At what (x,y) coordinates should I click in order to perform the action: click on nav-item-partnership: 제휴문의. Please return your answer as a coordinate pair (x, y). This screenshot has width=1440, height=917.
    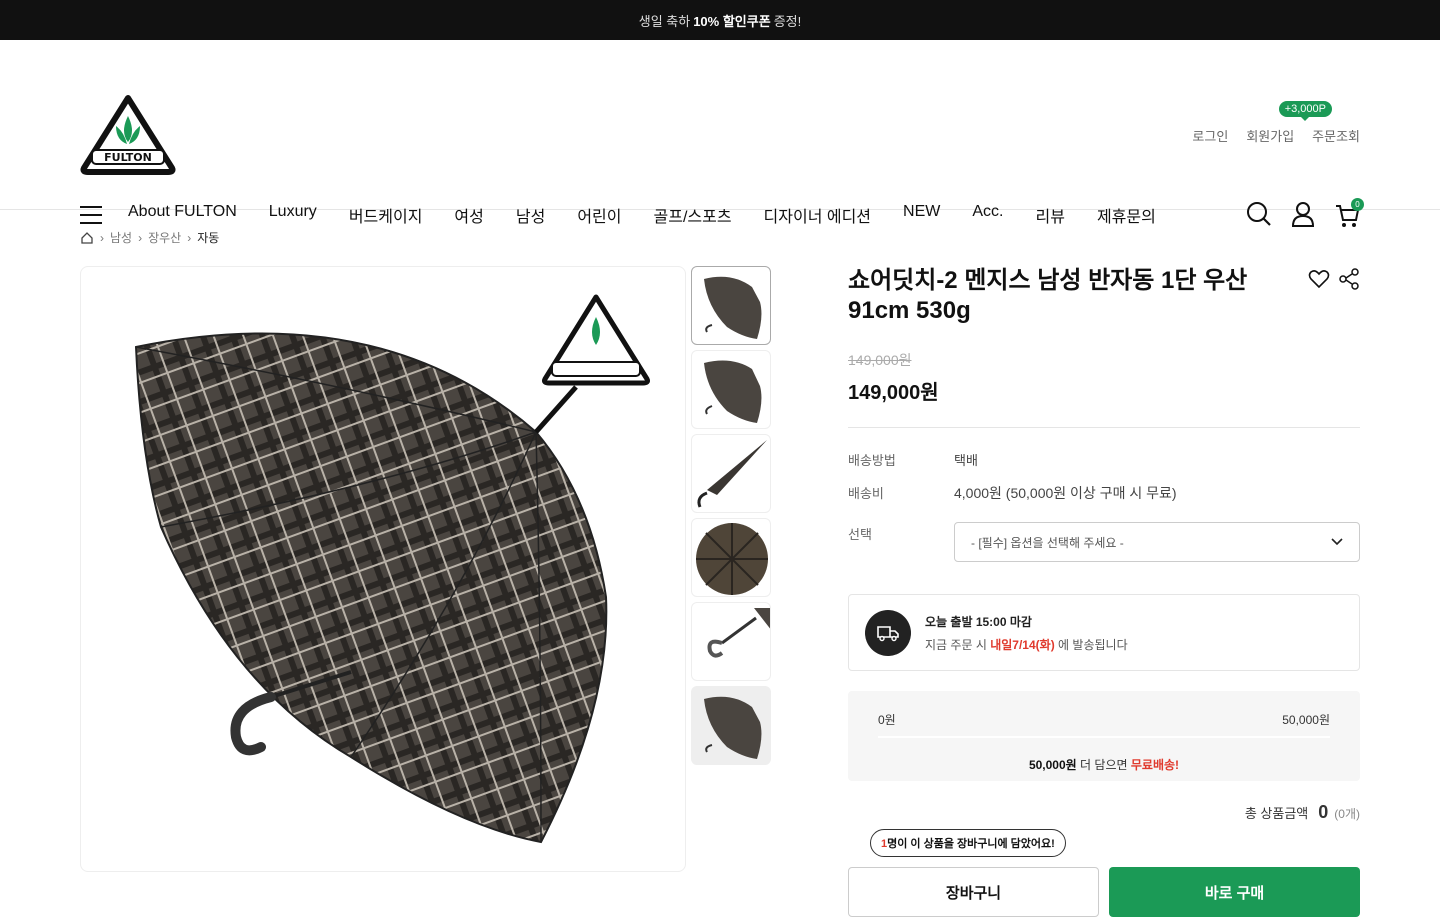
    Looking at the image, I should click on (1126, 215).